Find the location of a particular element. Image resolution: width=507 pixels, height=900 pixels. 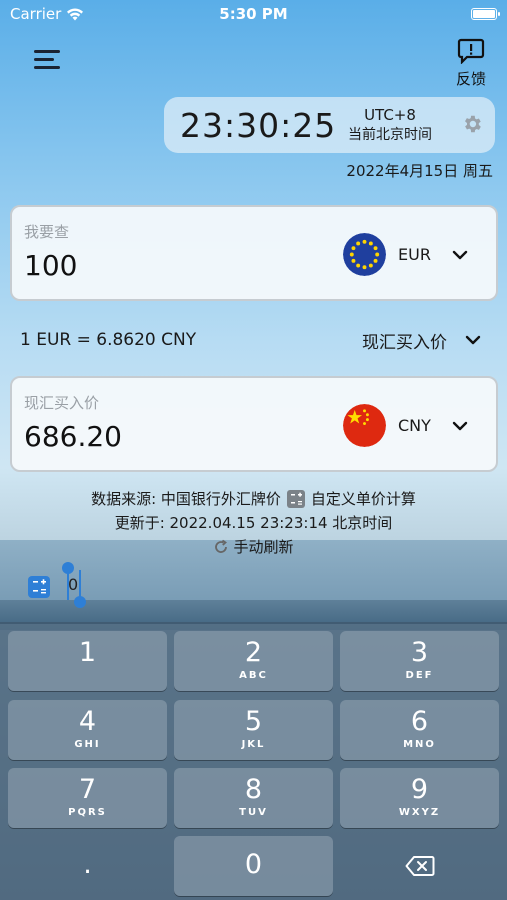

key-backspace is located at coordinates (419, 866).